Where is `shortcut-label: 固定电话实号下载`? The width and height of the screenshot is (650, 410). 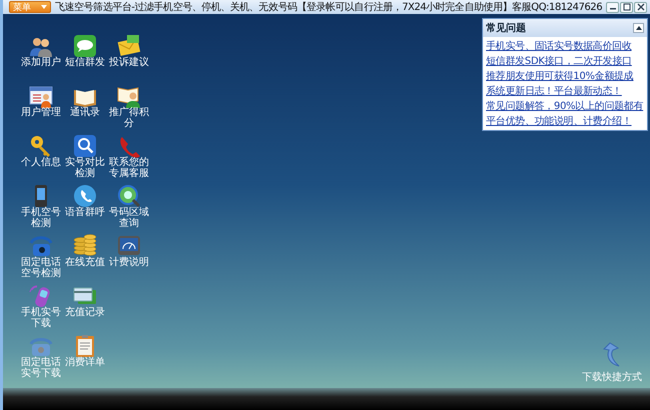
shortcut-label: 固定电话实号下载 is located at coordinates (41, 368).